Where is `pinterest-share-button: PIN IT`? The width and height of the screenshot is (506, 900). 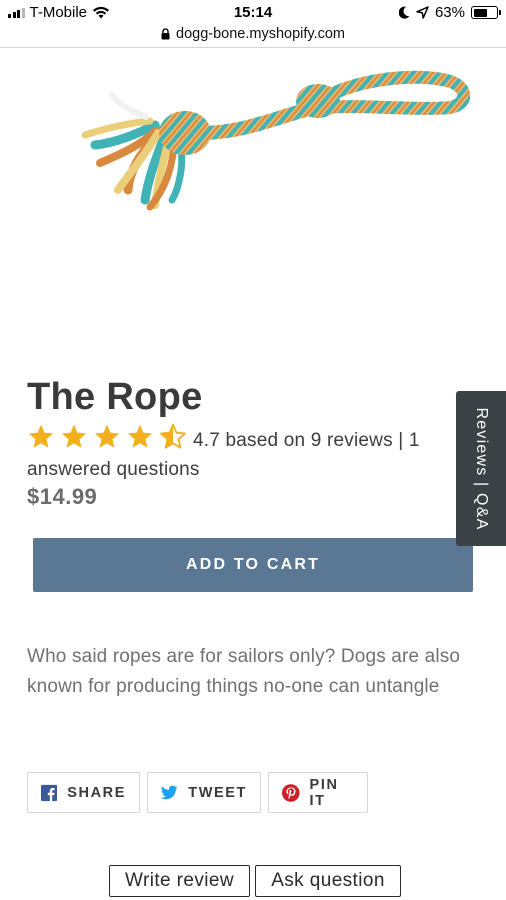 pinterest-share-button: PIN IT is located at coordinates (318, 792).